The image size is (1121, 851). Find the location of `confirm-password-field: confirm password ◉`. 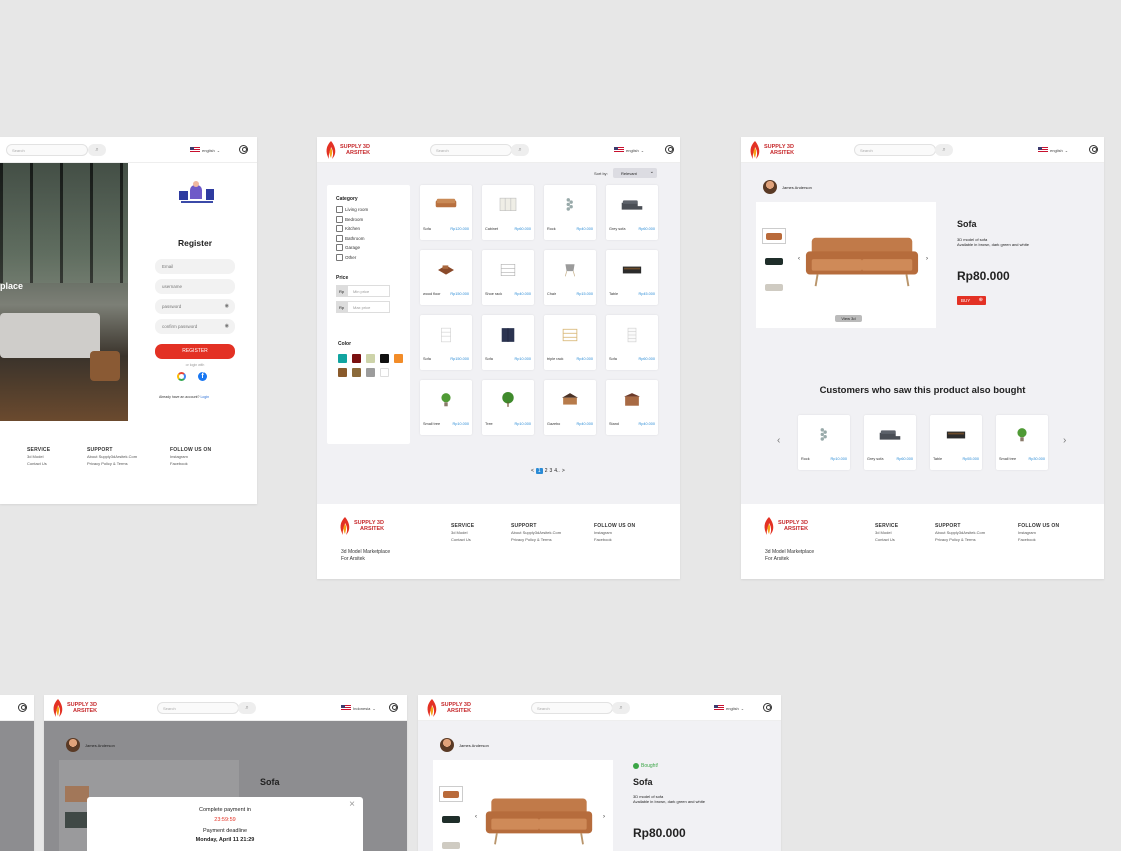

confirm-password-field: confirm password ◉ is located at coordinates (195, 326).